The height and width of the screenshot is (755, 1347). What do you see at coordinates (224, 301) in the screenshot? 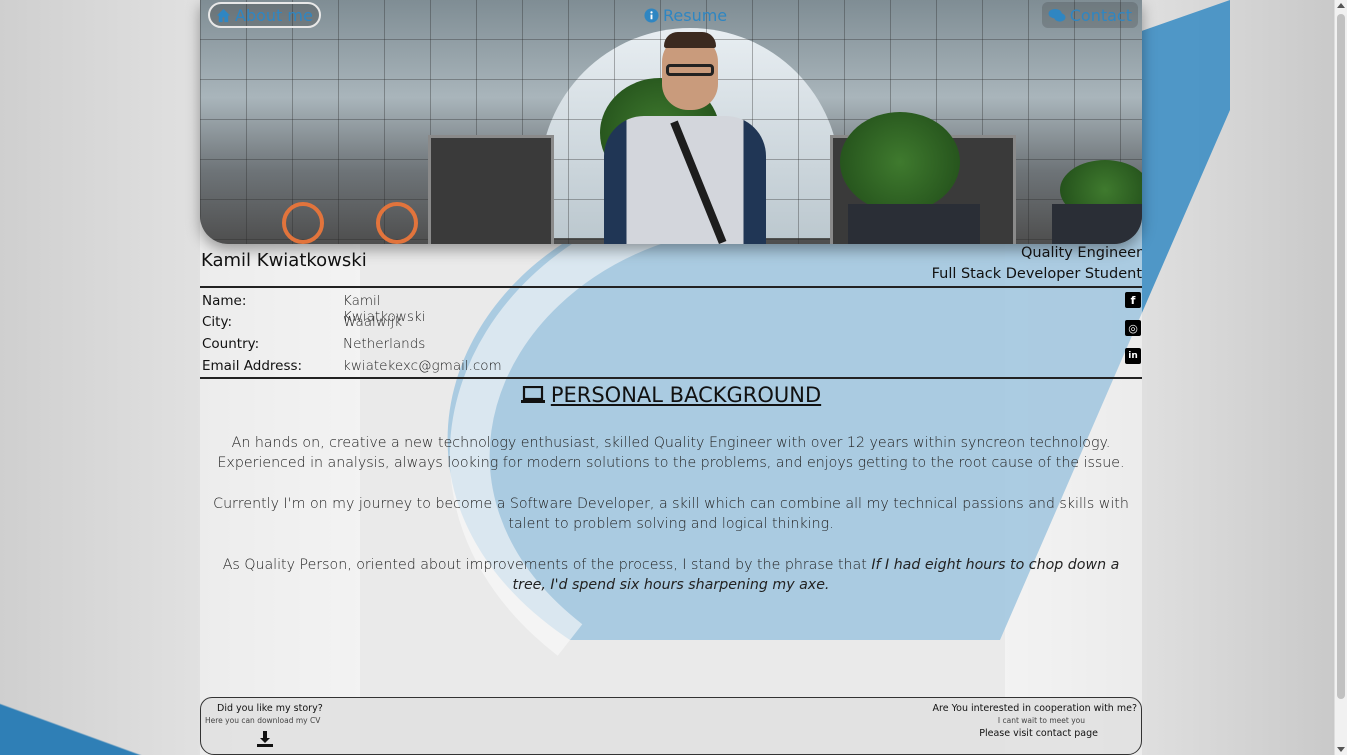
I see `info-label: Name:` at bounding box center [224, 301].